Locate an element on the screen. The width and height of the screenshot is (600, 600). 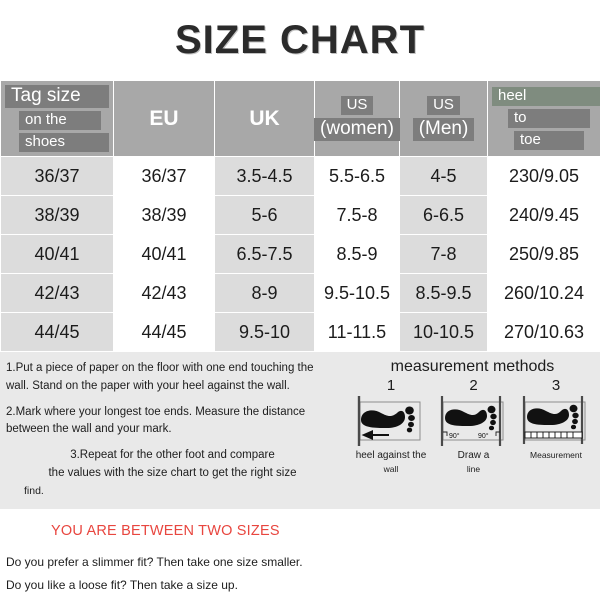
table-row: 38/39 38/39 5-6 7.5-8 6-6.5 240/9.45 is located at coordinates (300, 215).